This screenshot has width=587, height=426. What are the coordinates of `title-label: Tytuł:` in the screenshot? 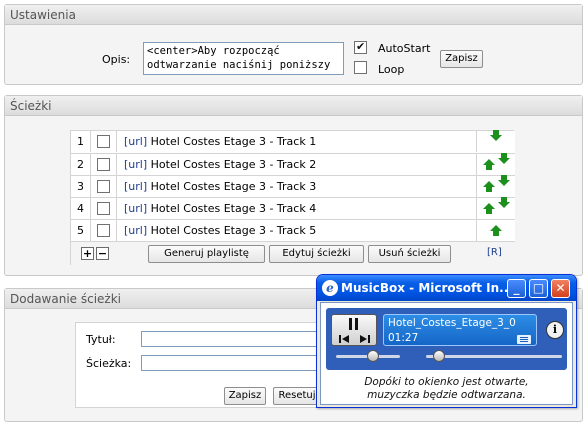 It's located at (101, 339).